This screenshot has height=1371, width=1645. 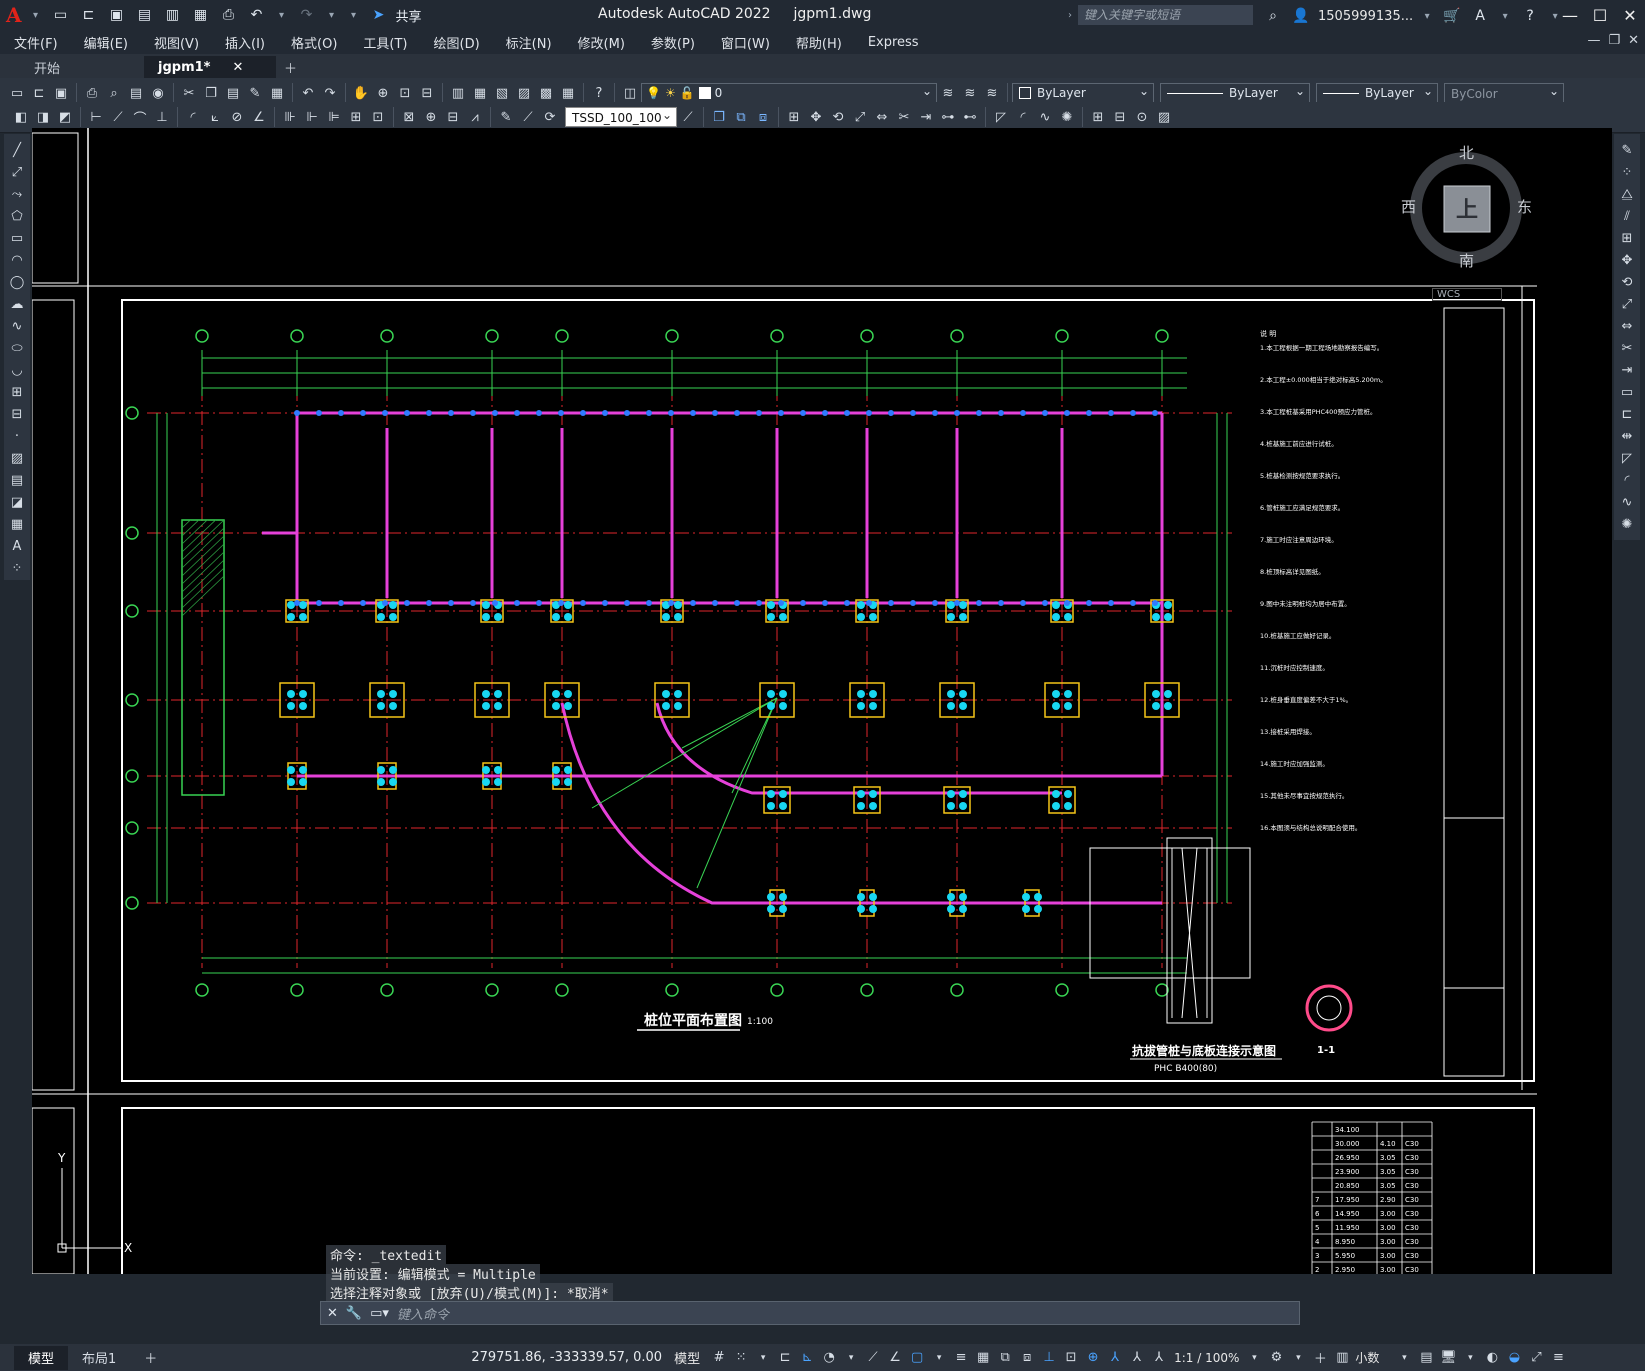 I want to click on dim-radius-icon: ◜, so click(x=193, y=117).